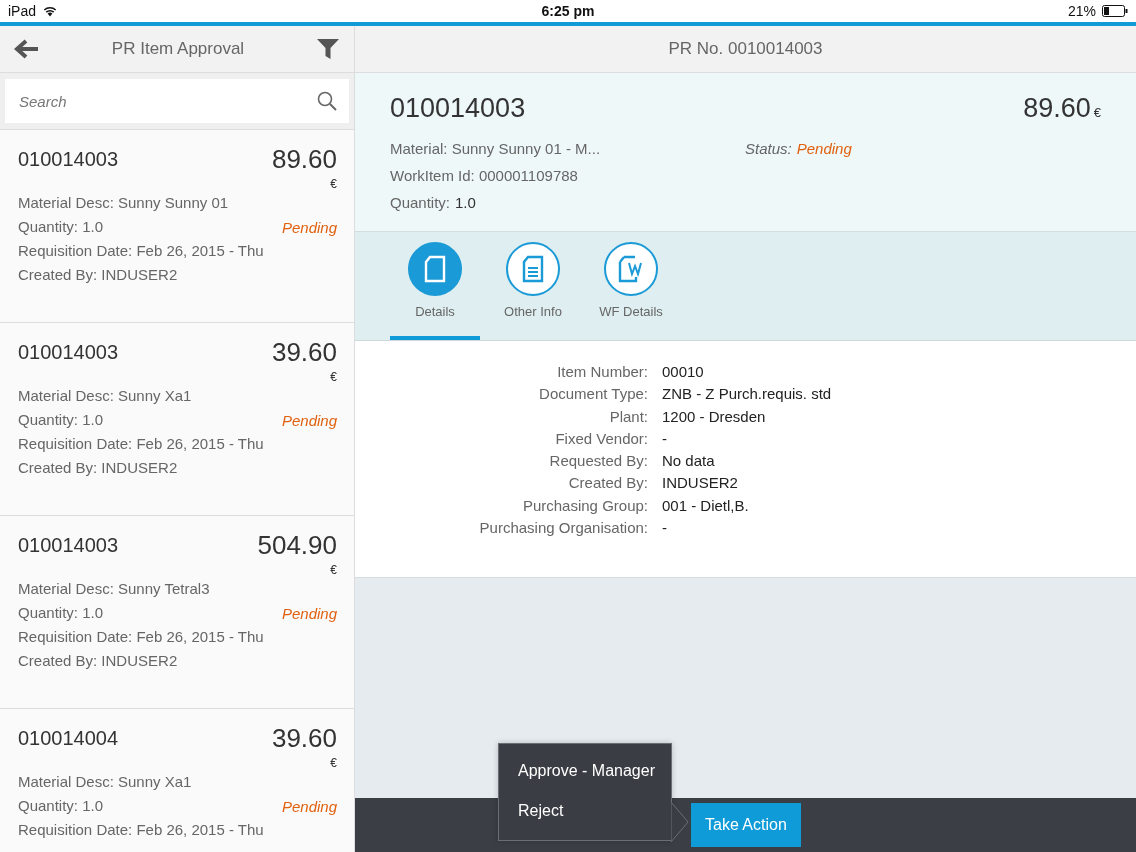 Image resolution: width=1136 pixels, height=852 pixels. What do you see at coordinates (178, 49) in the screenshot?
I see `master-title: PR Item Approval` at bounding box center [178, 49].